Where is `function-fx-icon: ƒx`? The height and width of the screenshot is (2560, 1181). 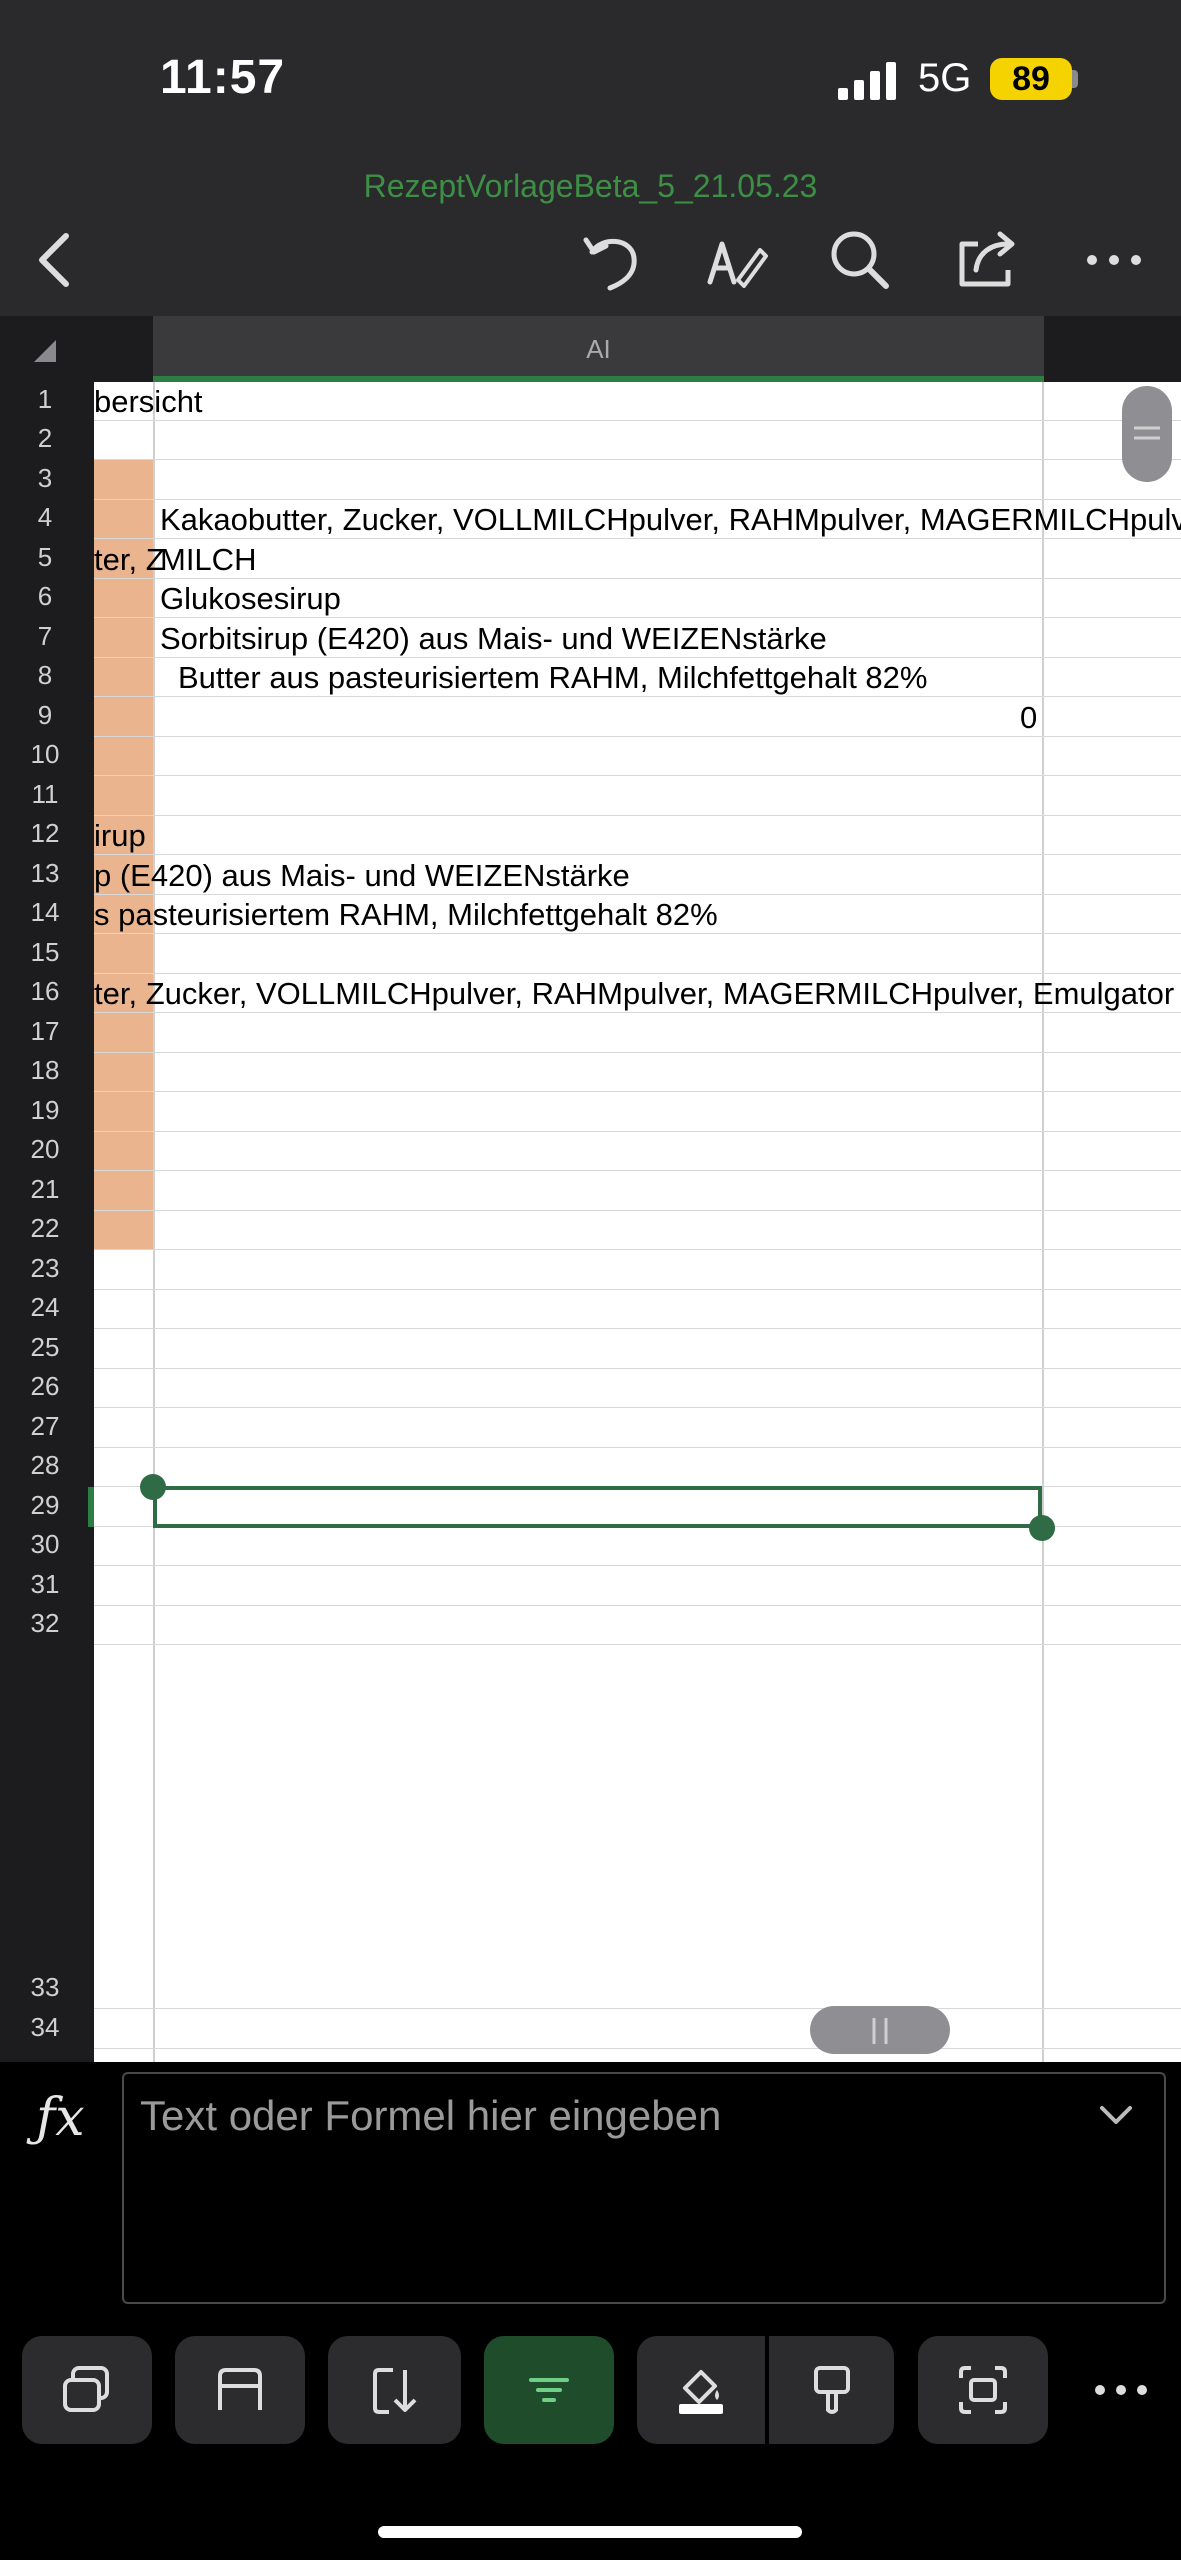 function-fx-icon: ƒx is located at coordinates (60, 2118).